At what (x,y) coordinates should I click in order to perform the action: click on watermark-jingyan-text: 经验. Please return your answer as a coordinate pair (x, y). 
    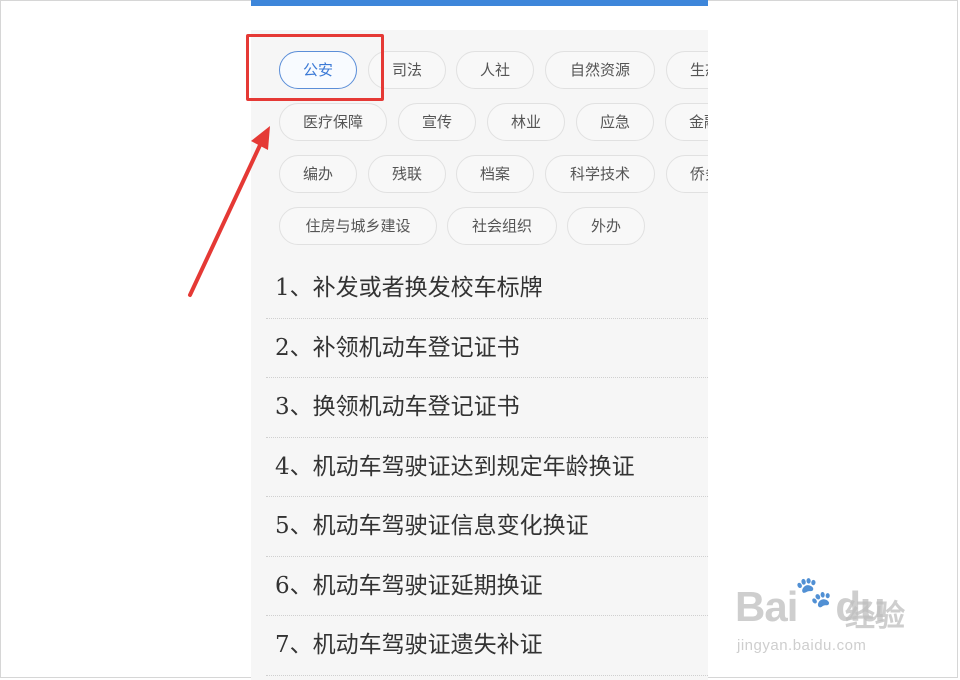
    Looking at the image, I should click on (875, 616).